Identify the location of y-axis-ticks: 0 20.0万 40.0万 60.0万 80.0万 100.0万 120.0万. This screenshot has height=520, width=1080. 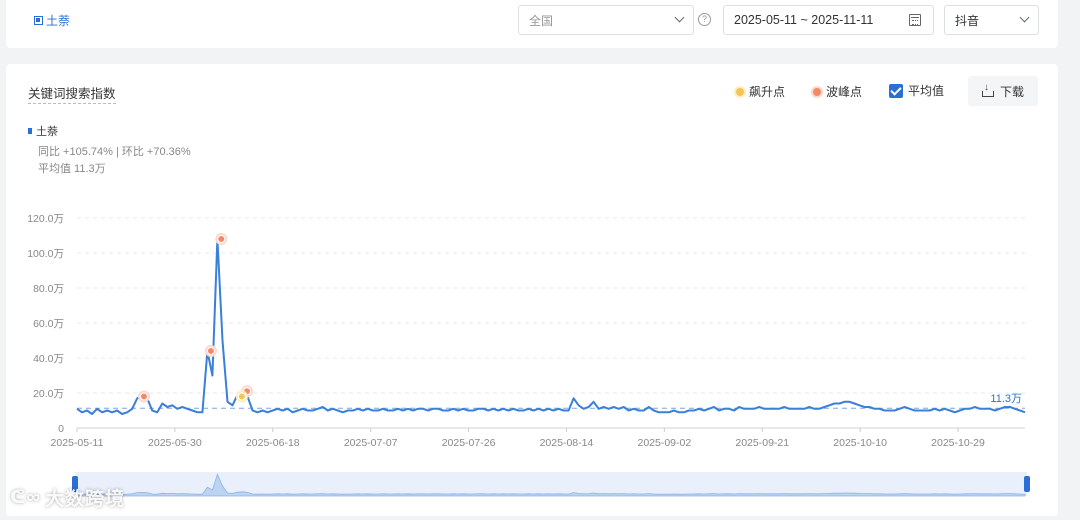
(45, 324).